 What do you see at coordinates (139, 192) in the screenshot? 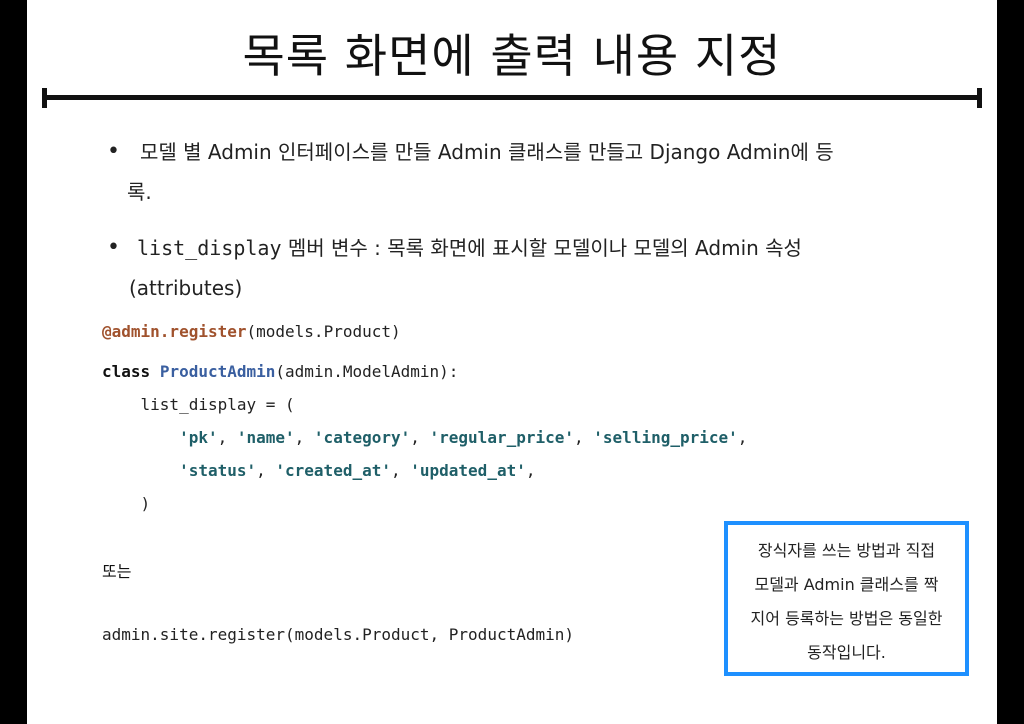
I see `bullet-line: 록.` at bounding box center [139, 192].